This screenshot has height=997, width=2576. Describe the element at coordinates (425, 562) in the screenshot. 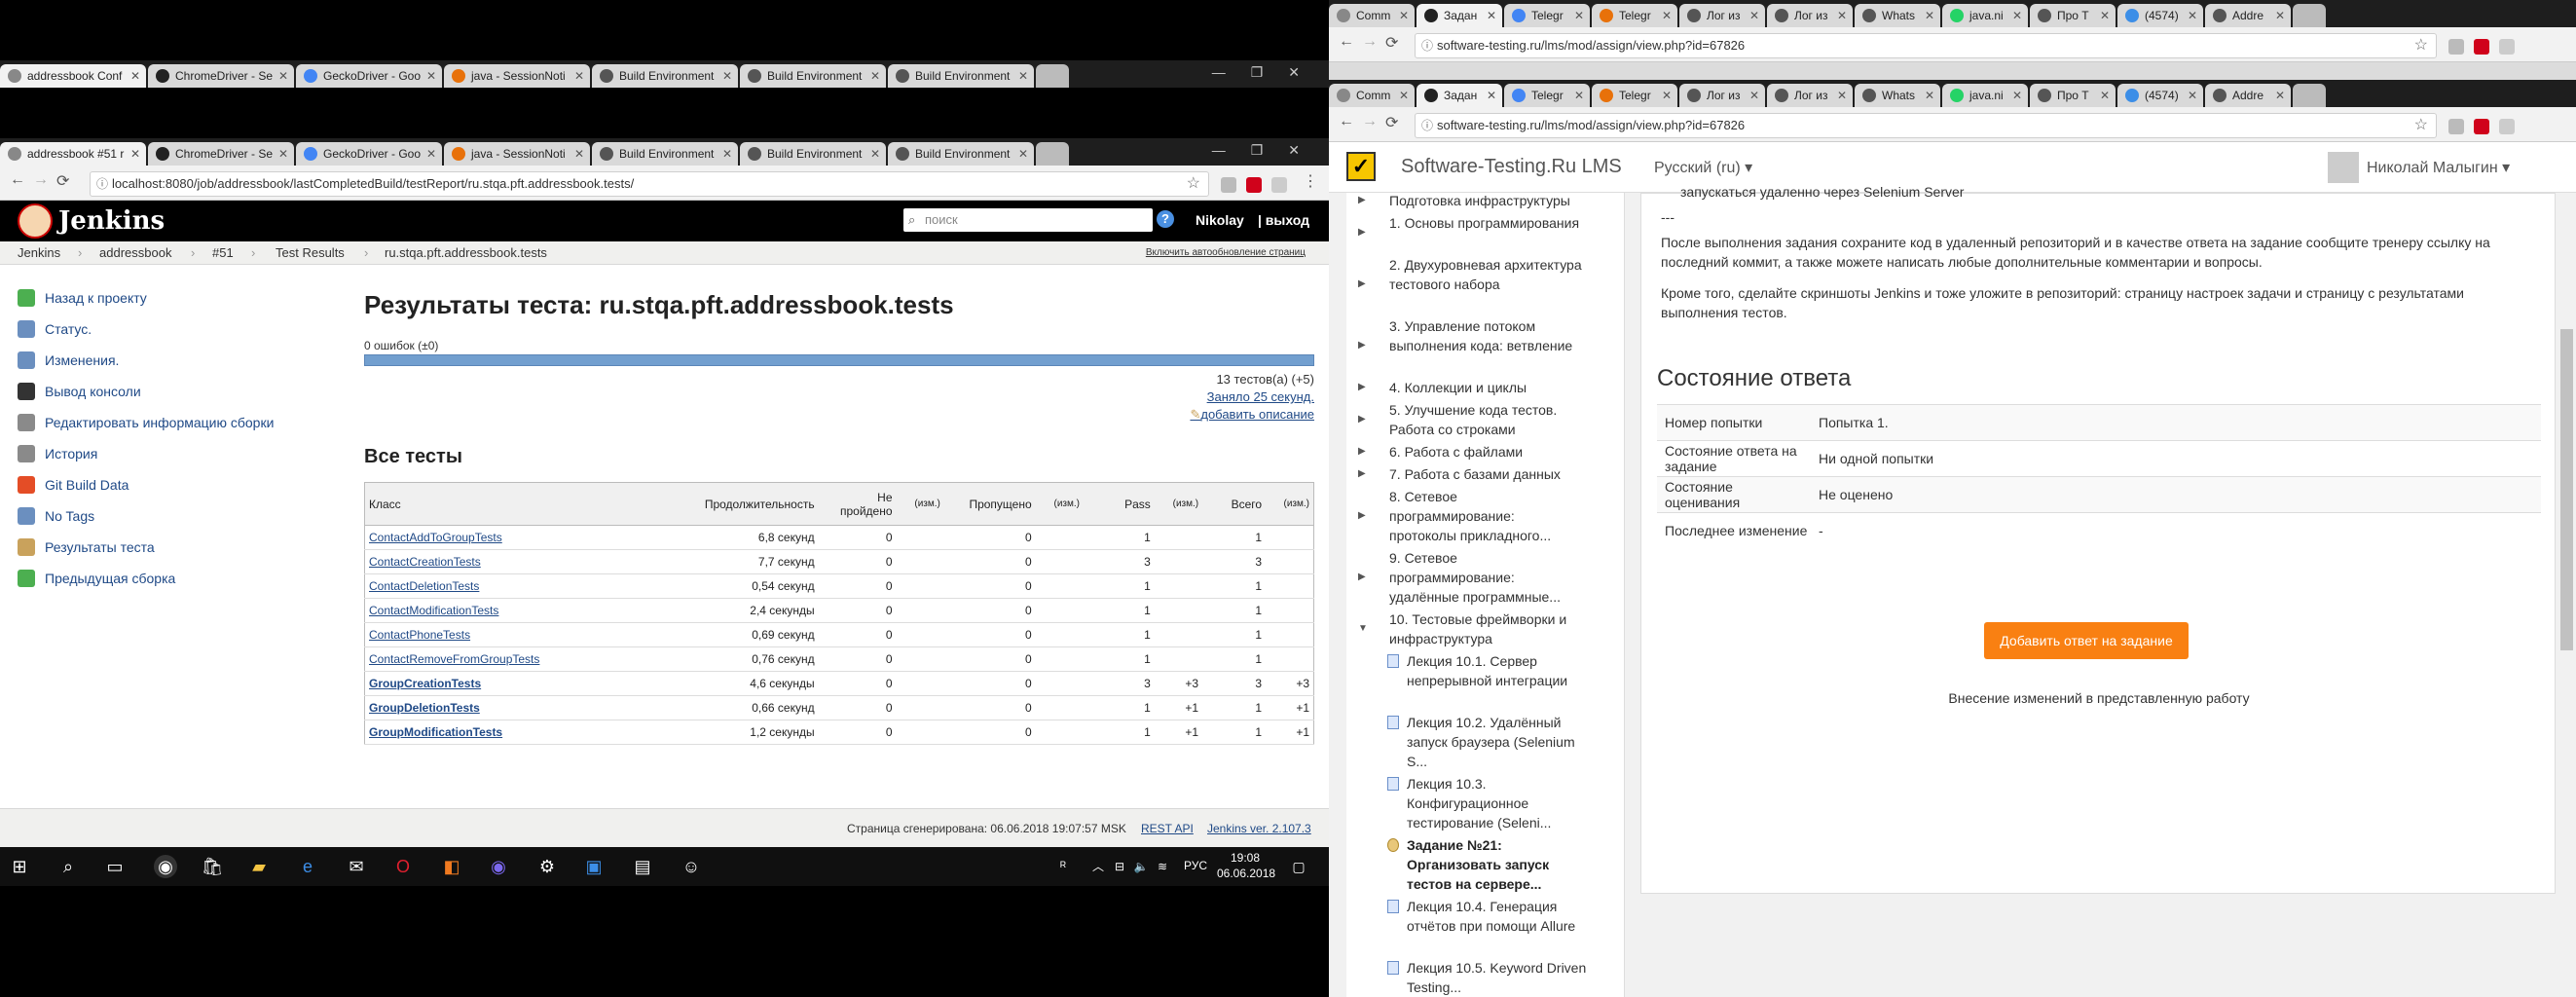

I see `test-class-link: ContactCreationTests` at that location.